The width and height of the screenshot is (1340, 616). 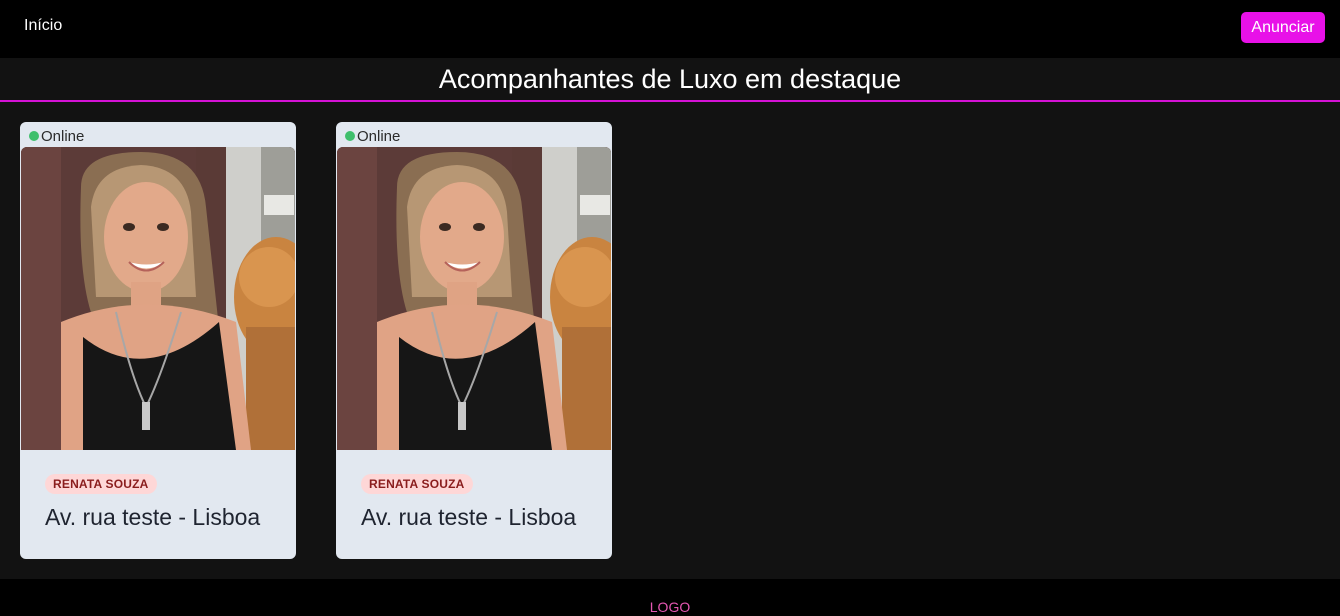 What do you see at coordinates (670, 79) in the screenshot?
I see `page-title: Acompanhantes de Luxo em destaque` at bounding box center [670, 79].